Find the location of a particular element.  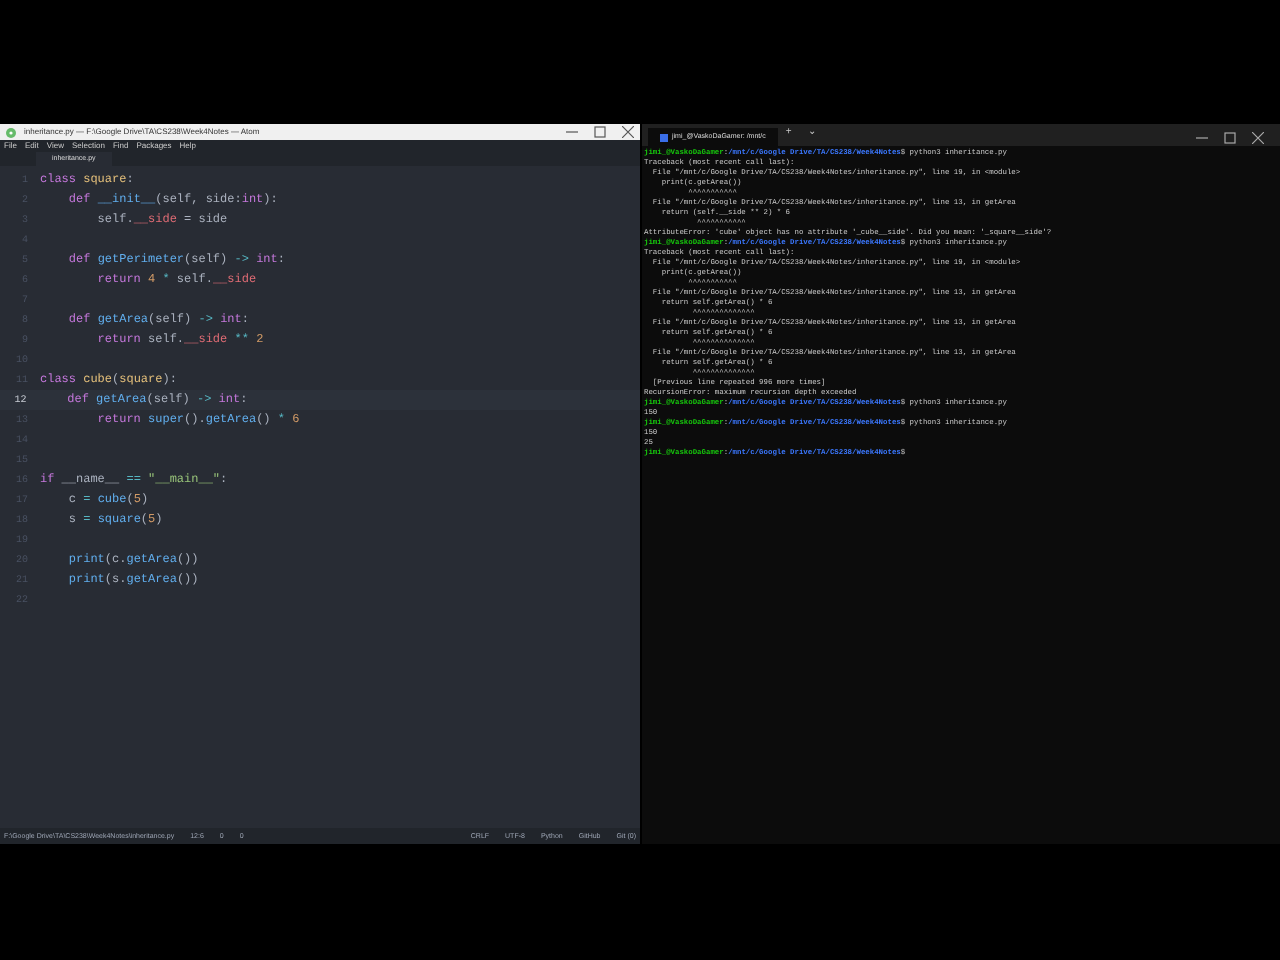

terminal-icon is located at coordinates (664, 137).